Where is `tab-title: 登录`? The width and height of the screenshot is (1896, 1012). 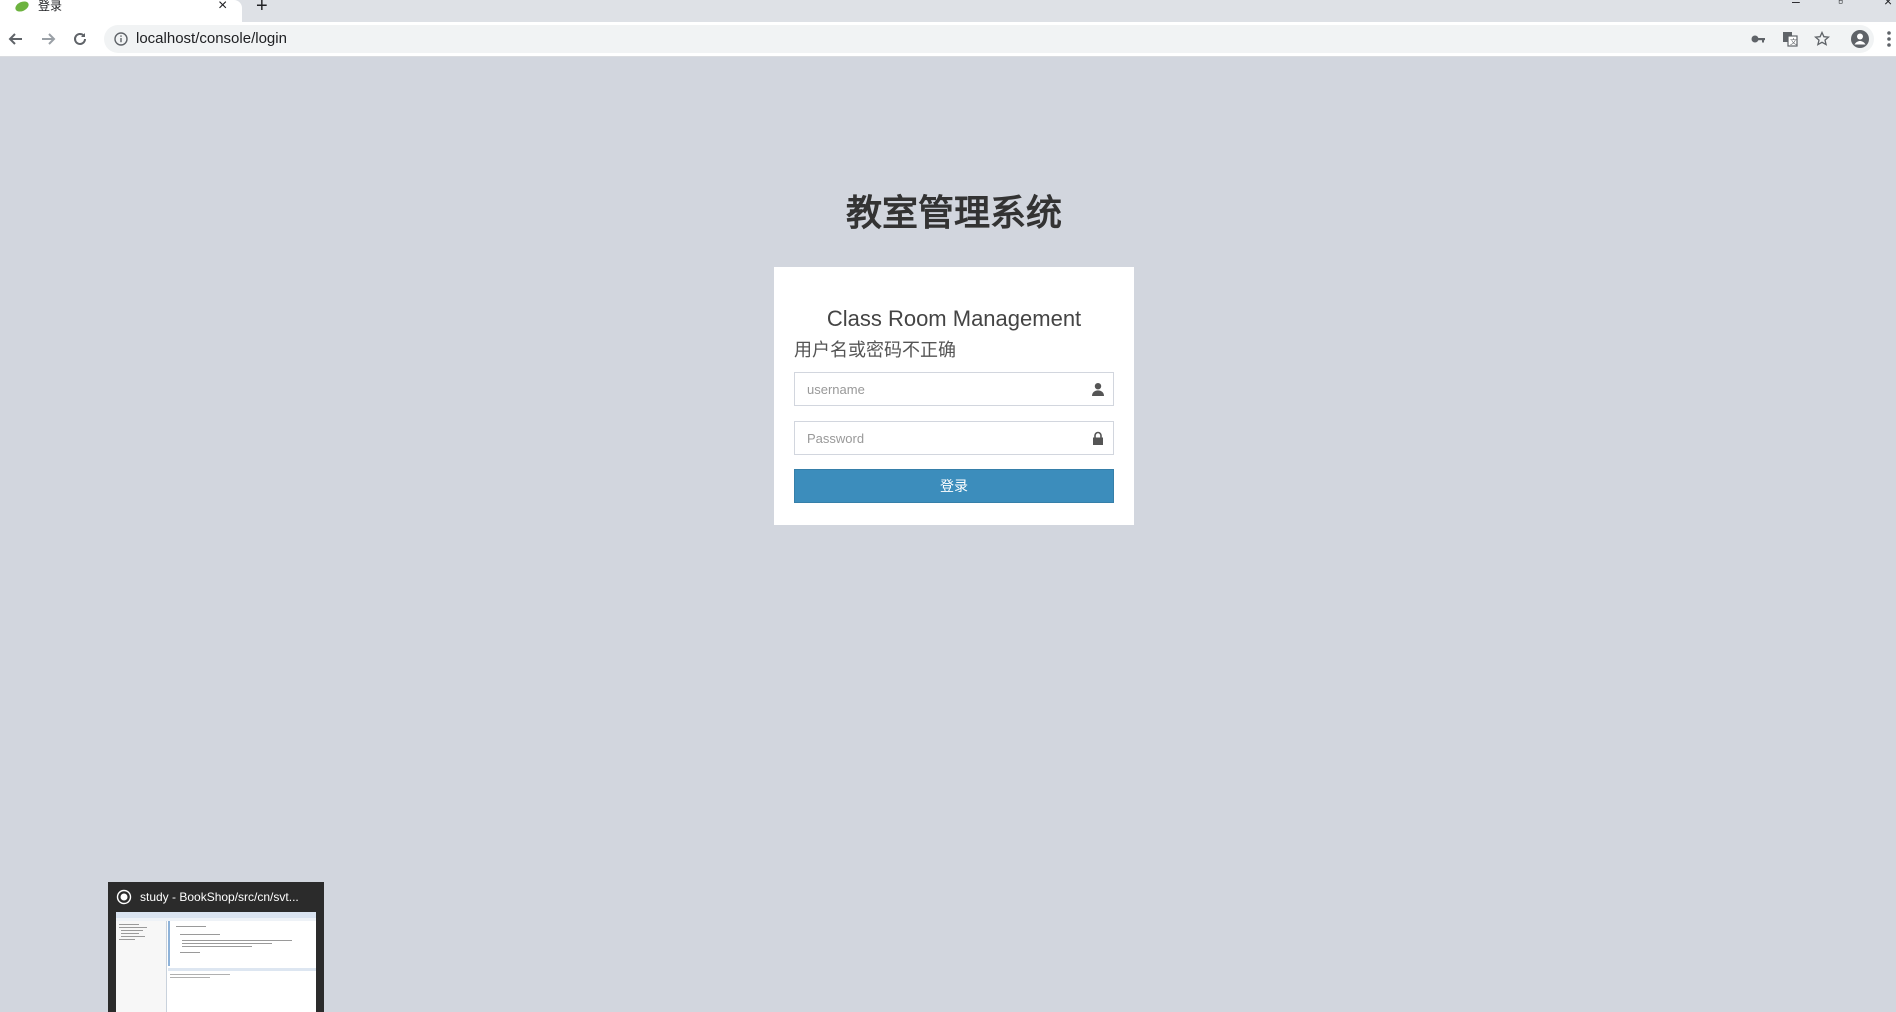 tab-title: 登录 is located at coordinates (50, 6).